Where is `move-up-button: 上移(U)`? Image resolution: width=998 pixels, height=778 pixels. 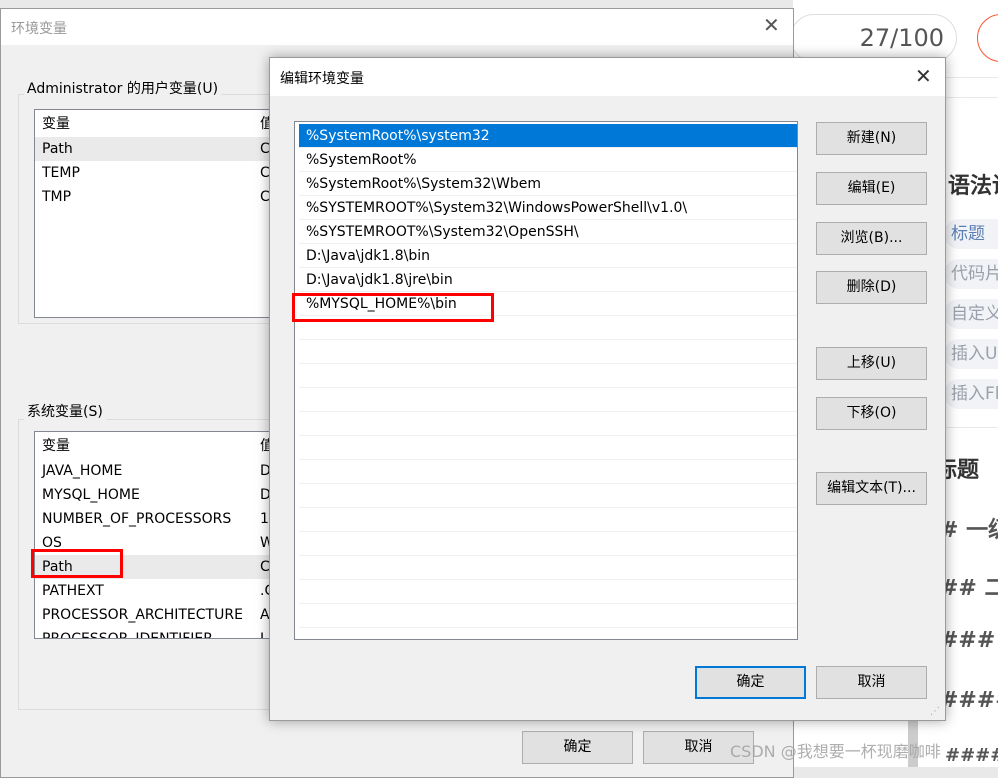 move-up-button: 上移(U) is located at coordinates (871, 363).